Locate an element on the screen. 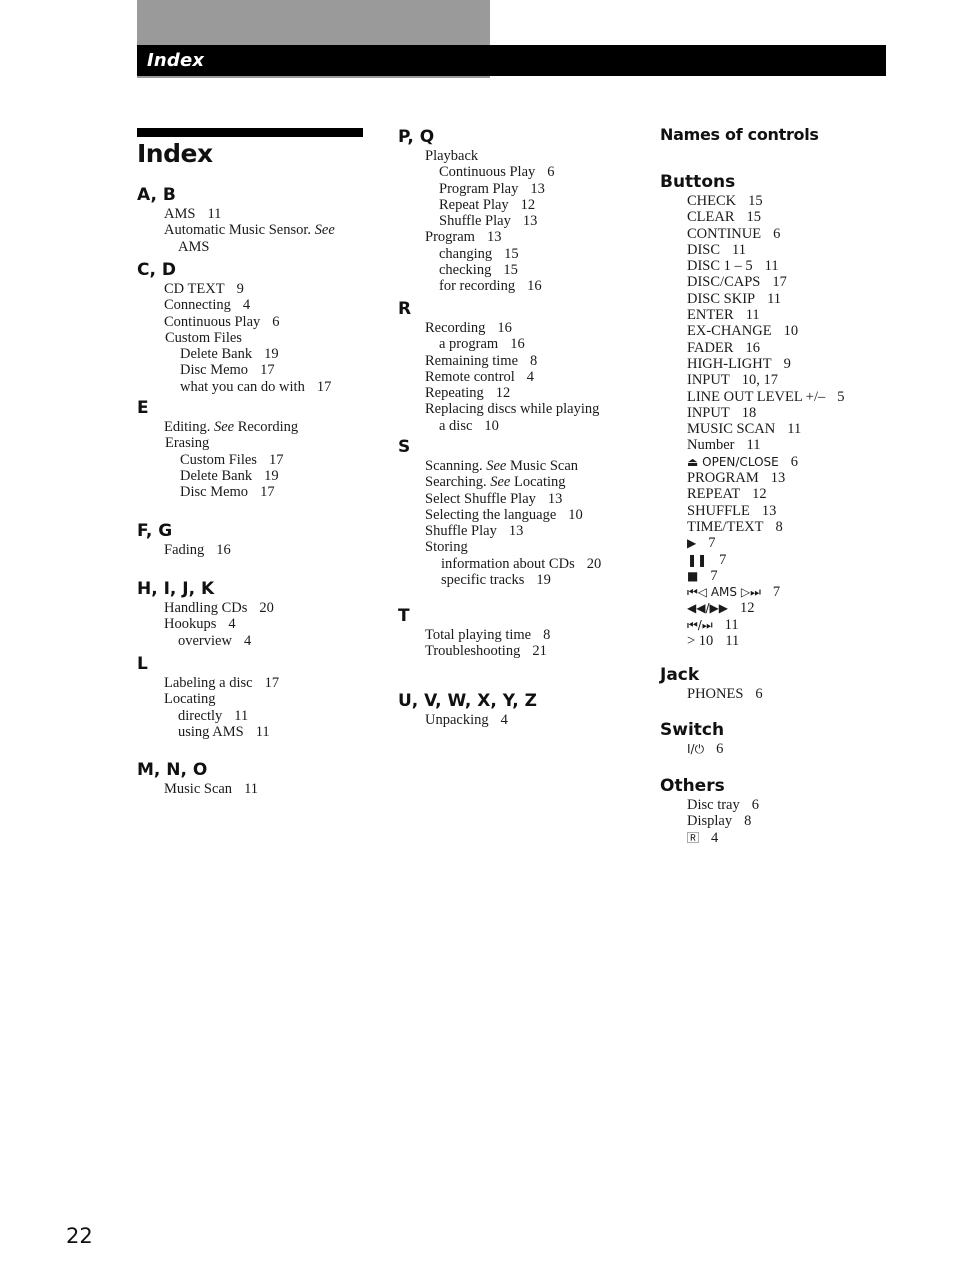 This screenshot has width=954, height=1274. entry-list: Music Scan 11 is located at coordinates (197, 789).